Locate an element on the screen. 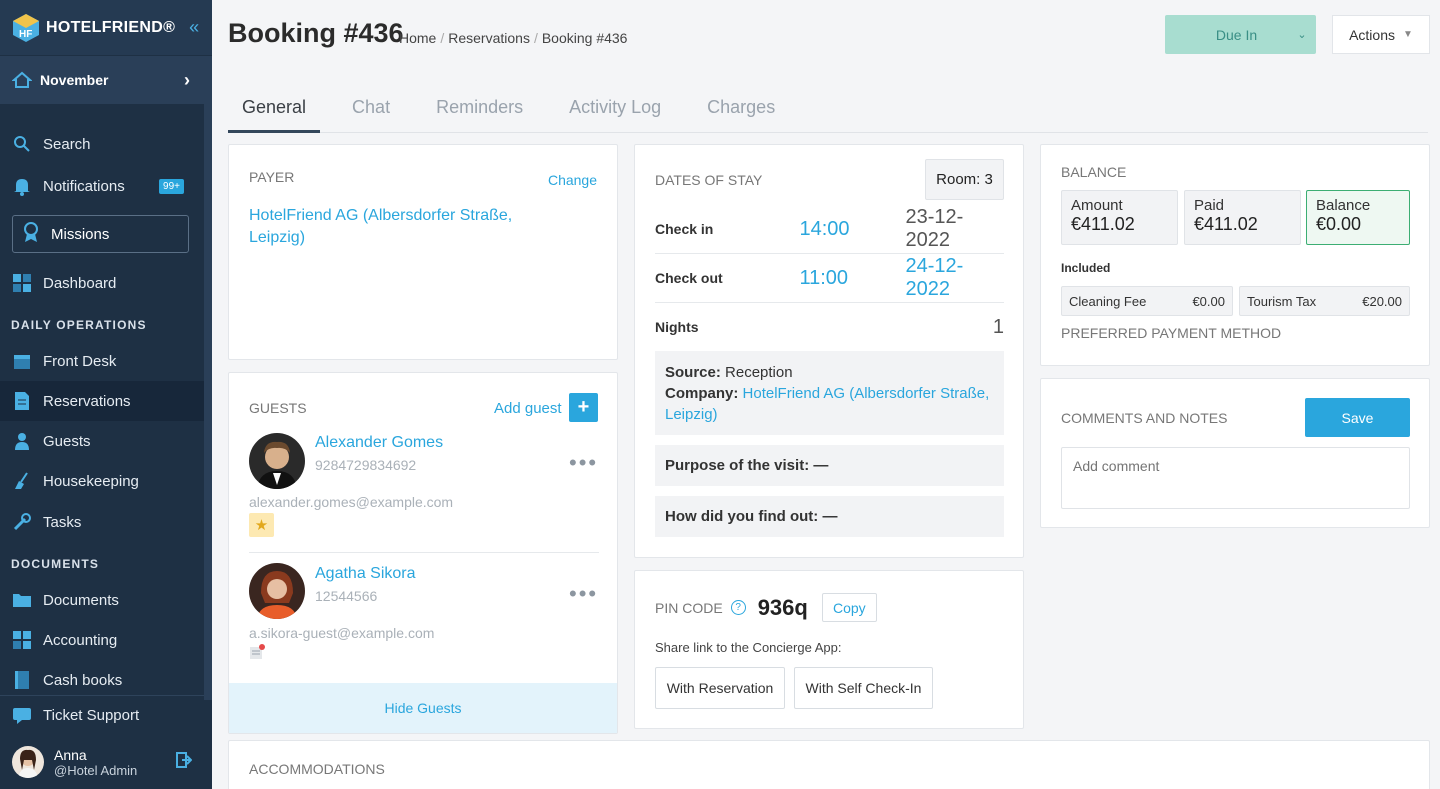 This screenshot has width=1440, height=789. sidebar-item-guests: Guests is located at coordinates (102, 441).